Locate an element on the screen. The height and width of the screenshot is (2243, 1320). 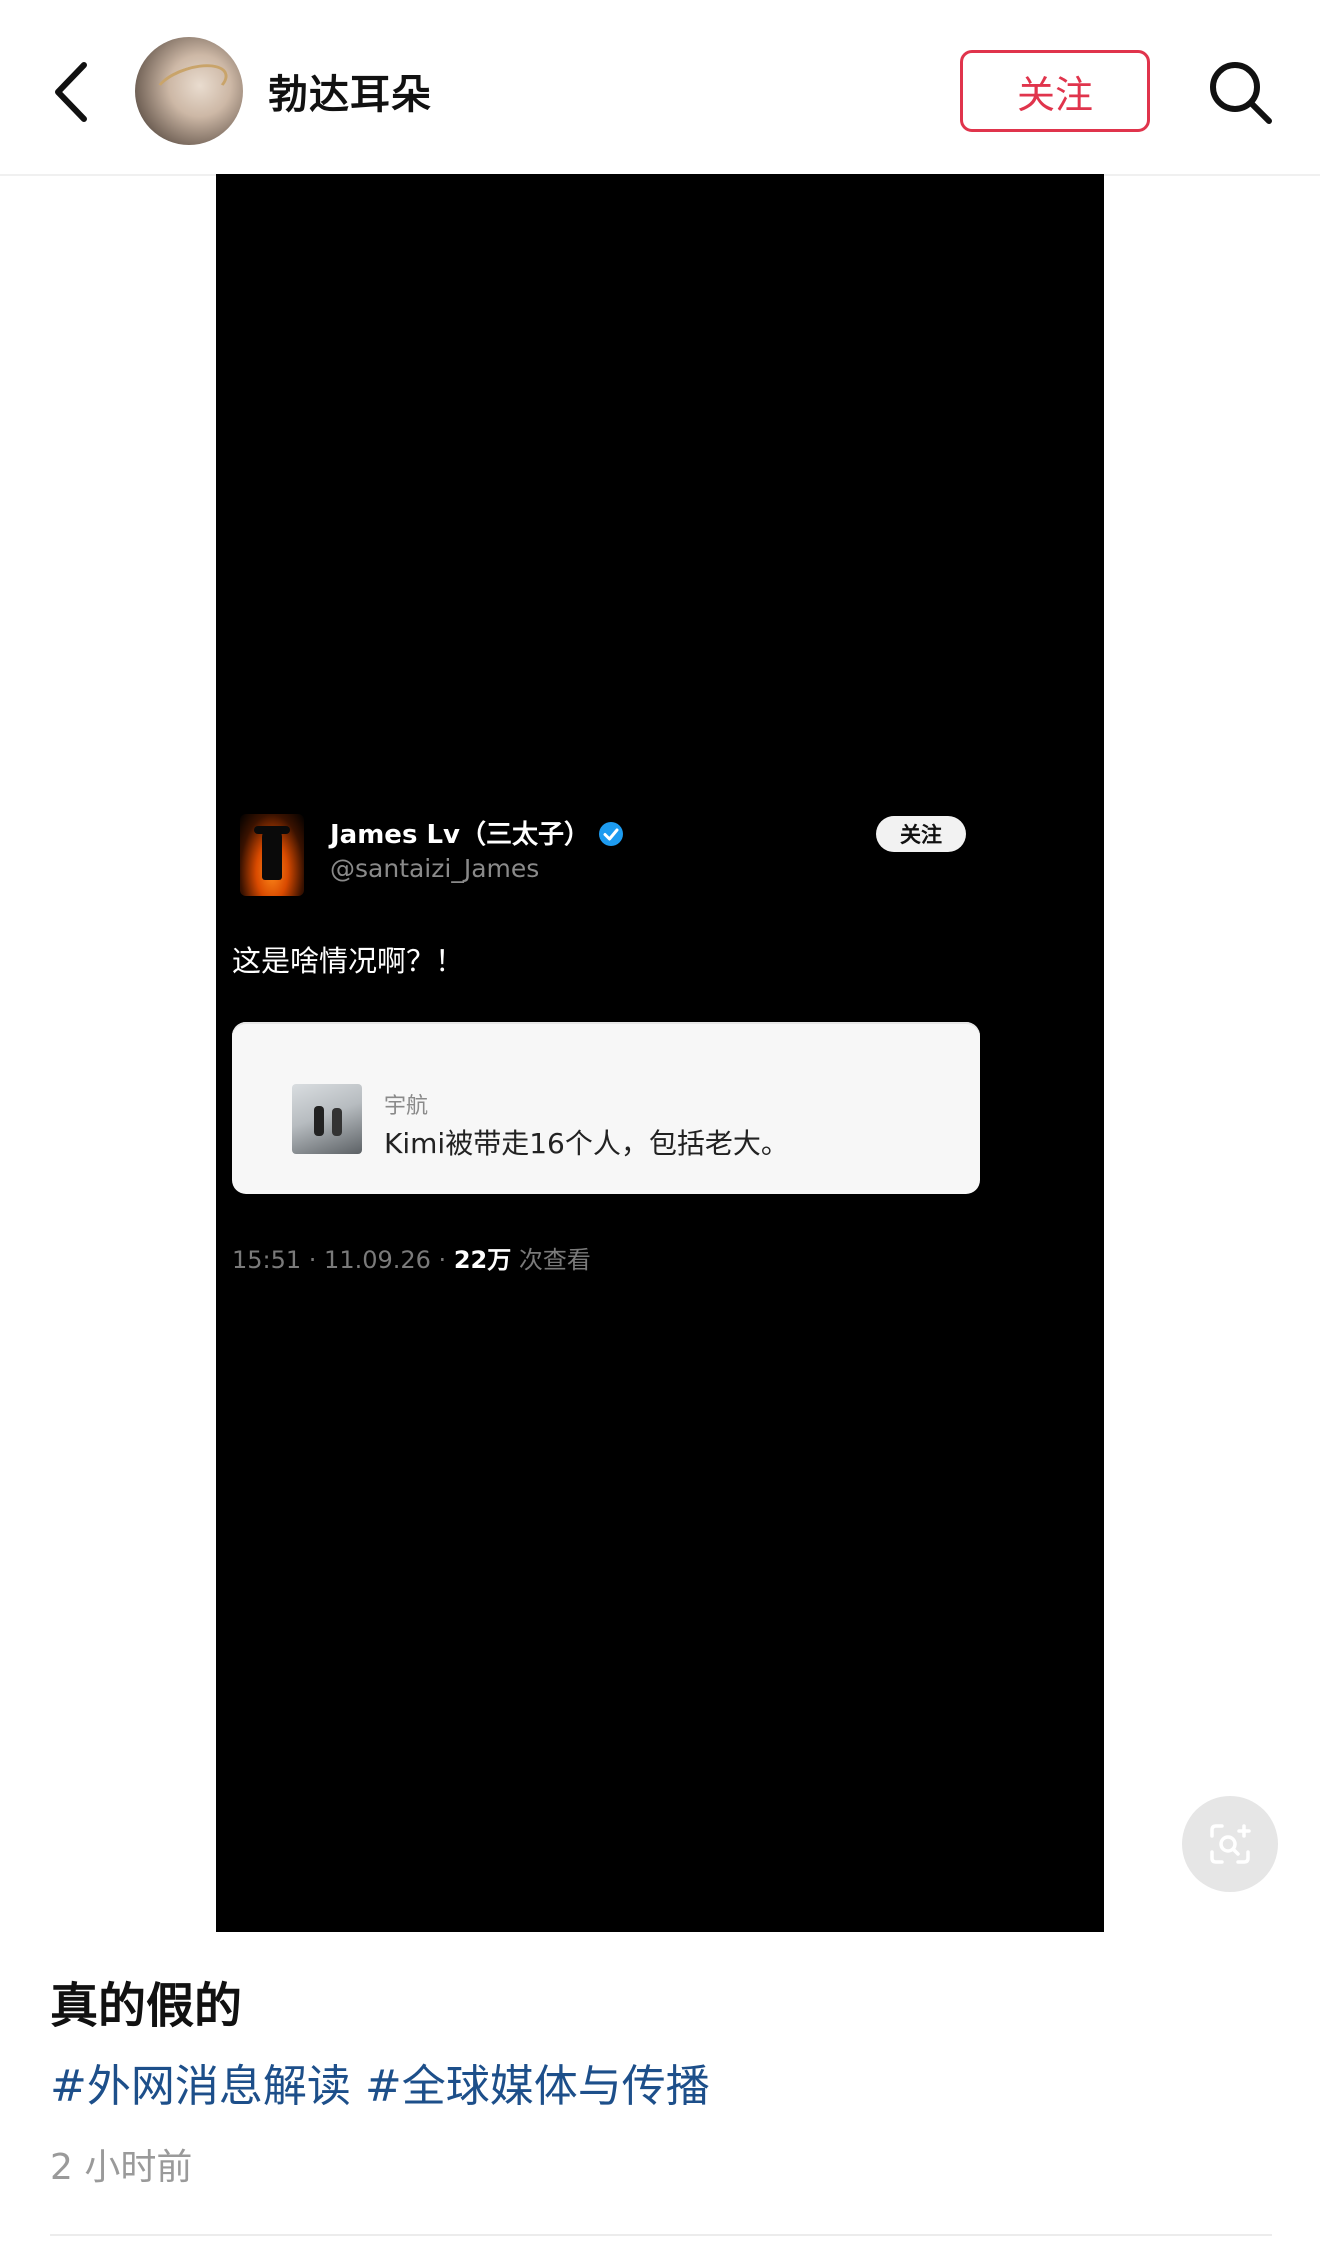
tweet-display-name-text: James Lv（三太子） is located at coordinates (460, 835).